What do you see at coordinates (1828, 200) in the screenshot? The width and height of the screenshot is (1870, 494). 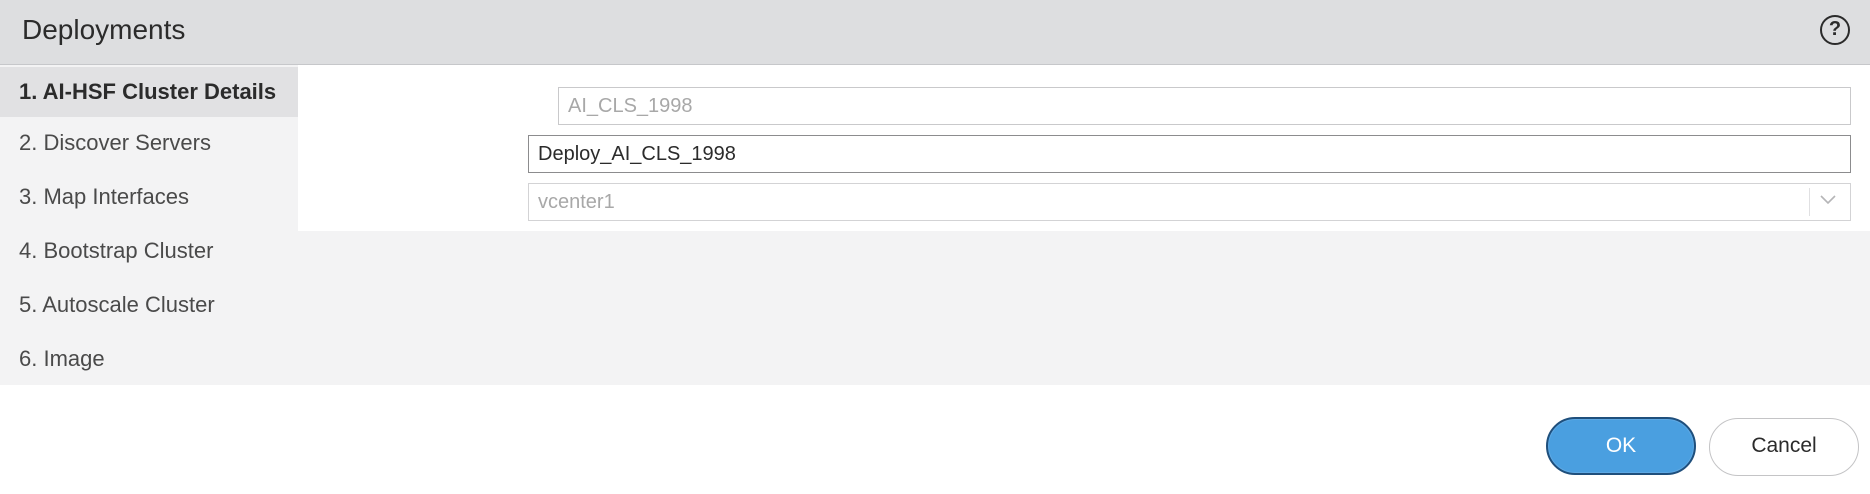 I see `chevron-down-icon` at bounding box center [1828, 200].